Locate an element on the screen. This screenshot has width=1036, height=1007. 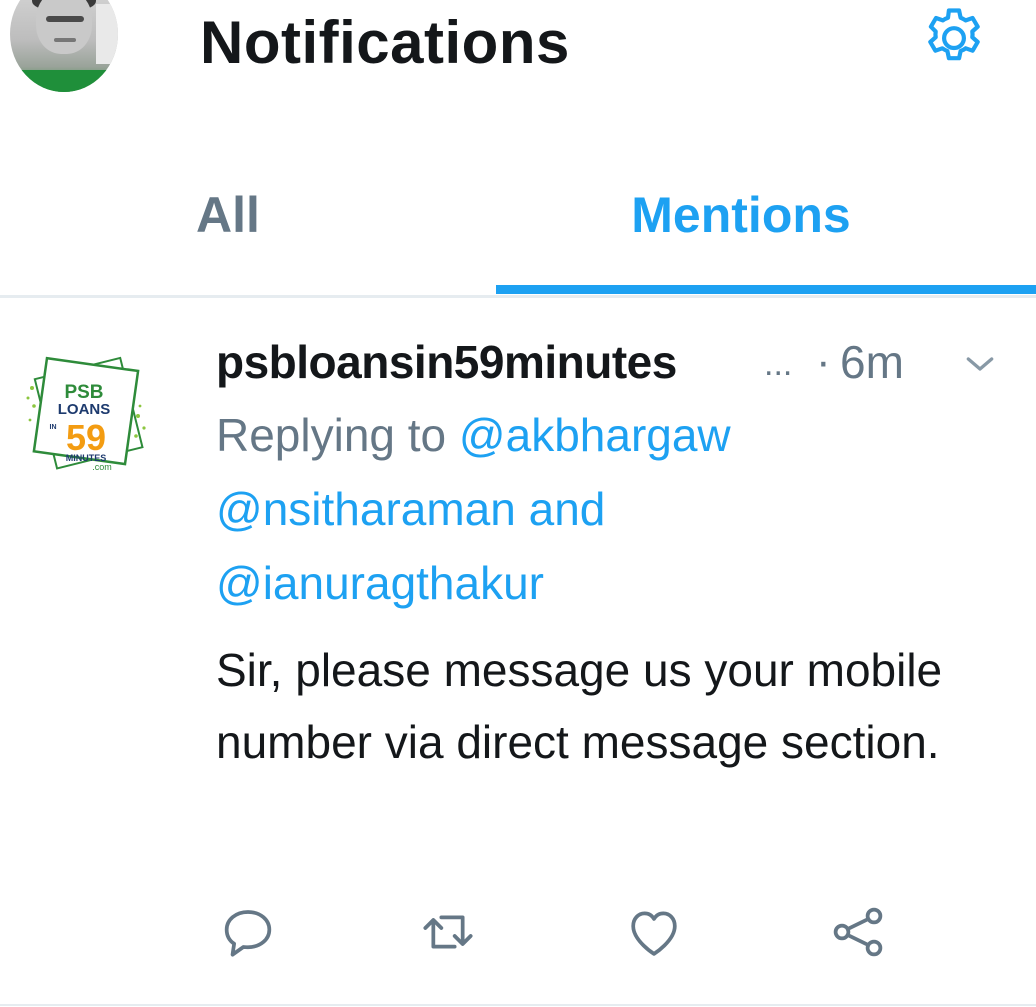
mention-link: @nsitharaman is located at coordinates (366, 509).